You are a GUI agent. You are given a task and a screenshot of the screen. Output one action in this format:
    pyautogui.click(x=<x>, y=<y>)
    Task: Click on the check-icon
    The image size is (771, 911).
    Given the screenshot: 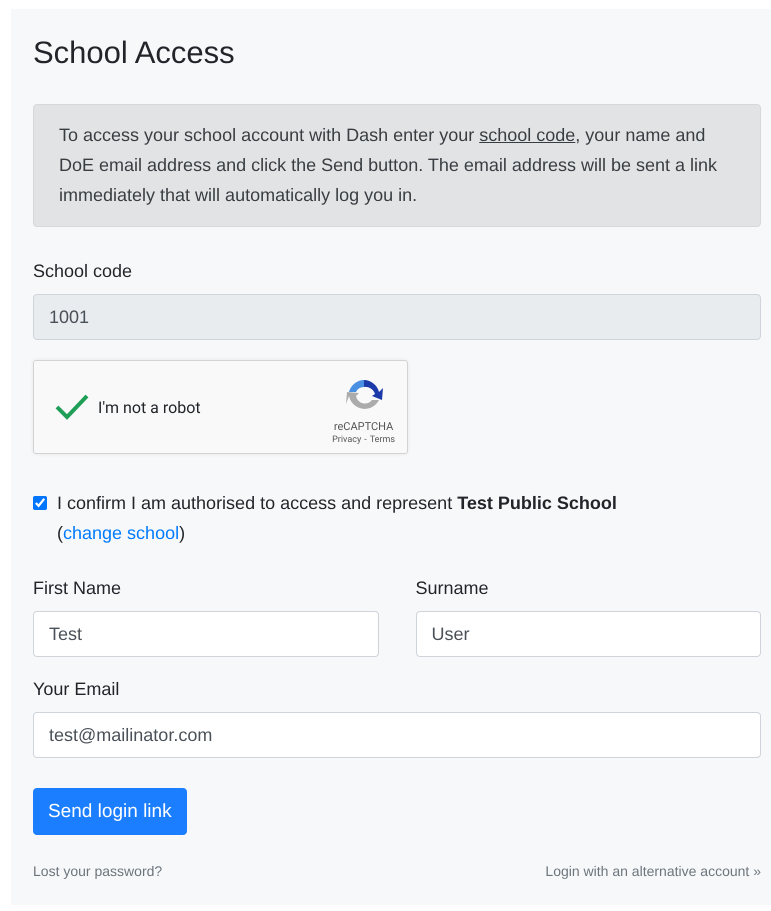 What is the action you would take?
    pyautogui.click(x=72, y=407)
    